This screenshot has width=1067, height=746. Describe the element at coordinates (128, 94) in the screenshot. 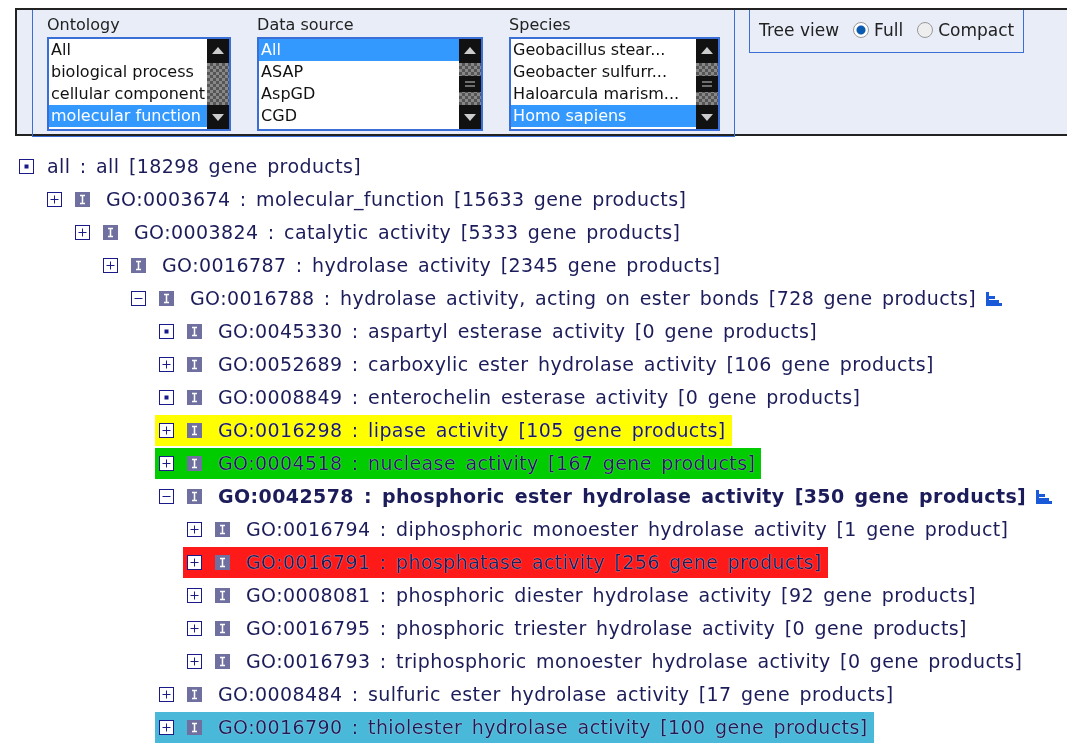

I see `list-option: cellular component` at that location.